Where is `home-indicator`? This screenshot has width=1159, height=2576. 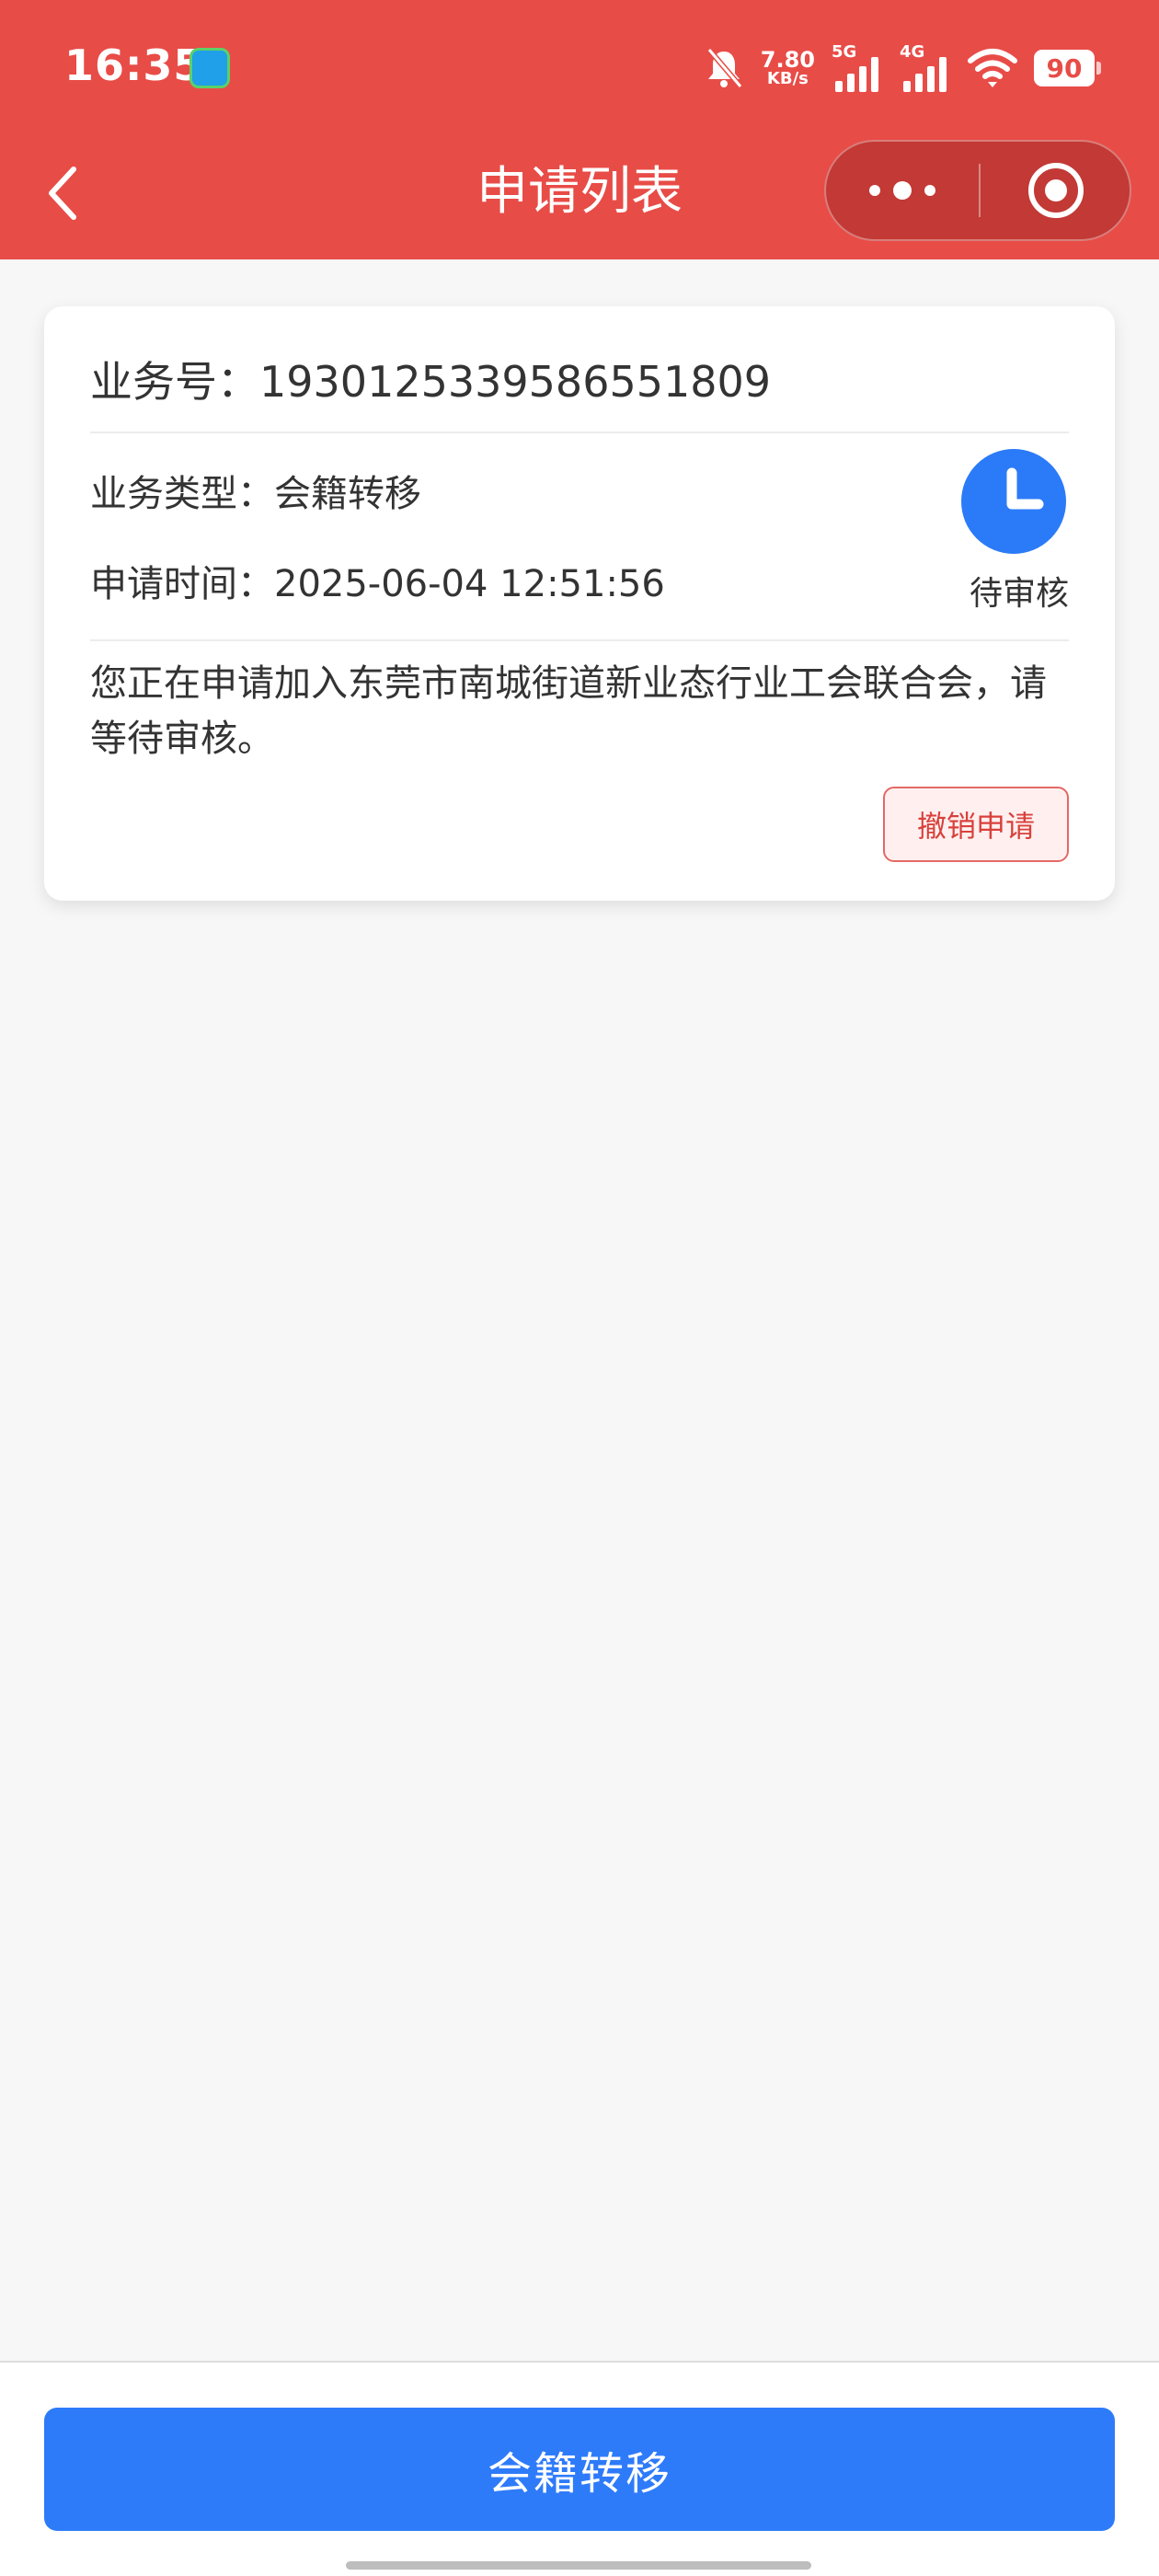
home-indicator is located at coordinates (578, 2565).